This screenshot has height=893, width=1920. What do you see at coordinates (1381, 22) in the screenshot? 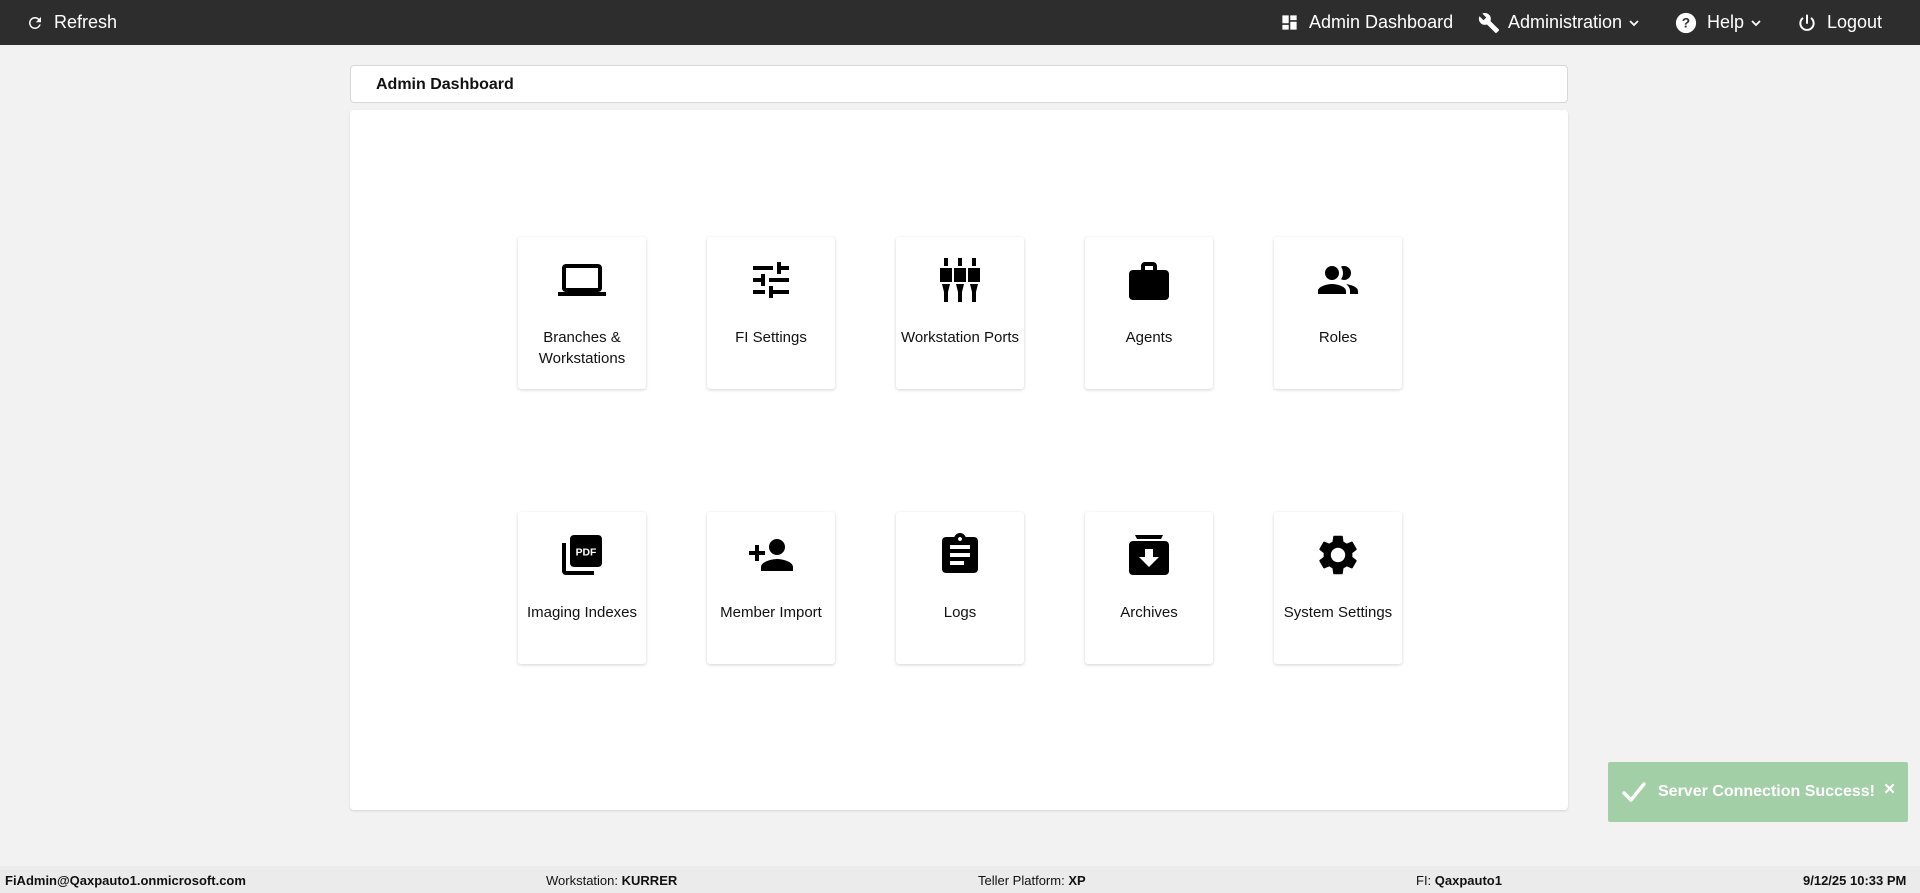
I see `nav-admin-dashboard-label: Admin Dashboard` at bounding box center [1381, 22].